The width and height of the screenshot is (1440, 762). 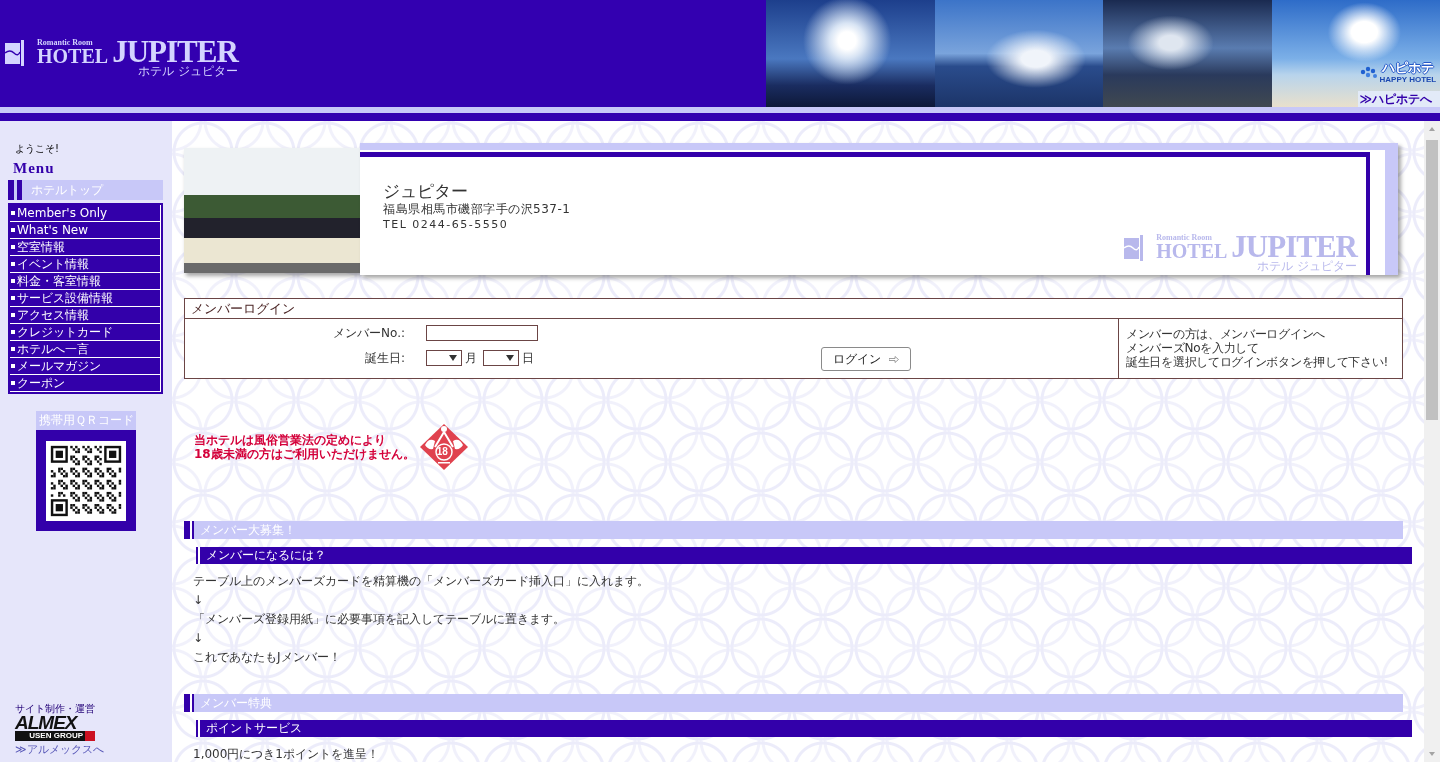 I want to click on age-notice-text: 18歳未満の方はご利用いただけません。, so click(x=304, y=454).